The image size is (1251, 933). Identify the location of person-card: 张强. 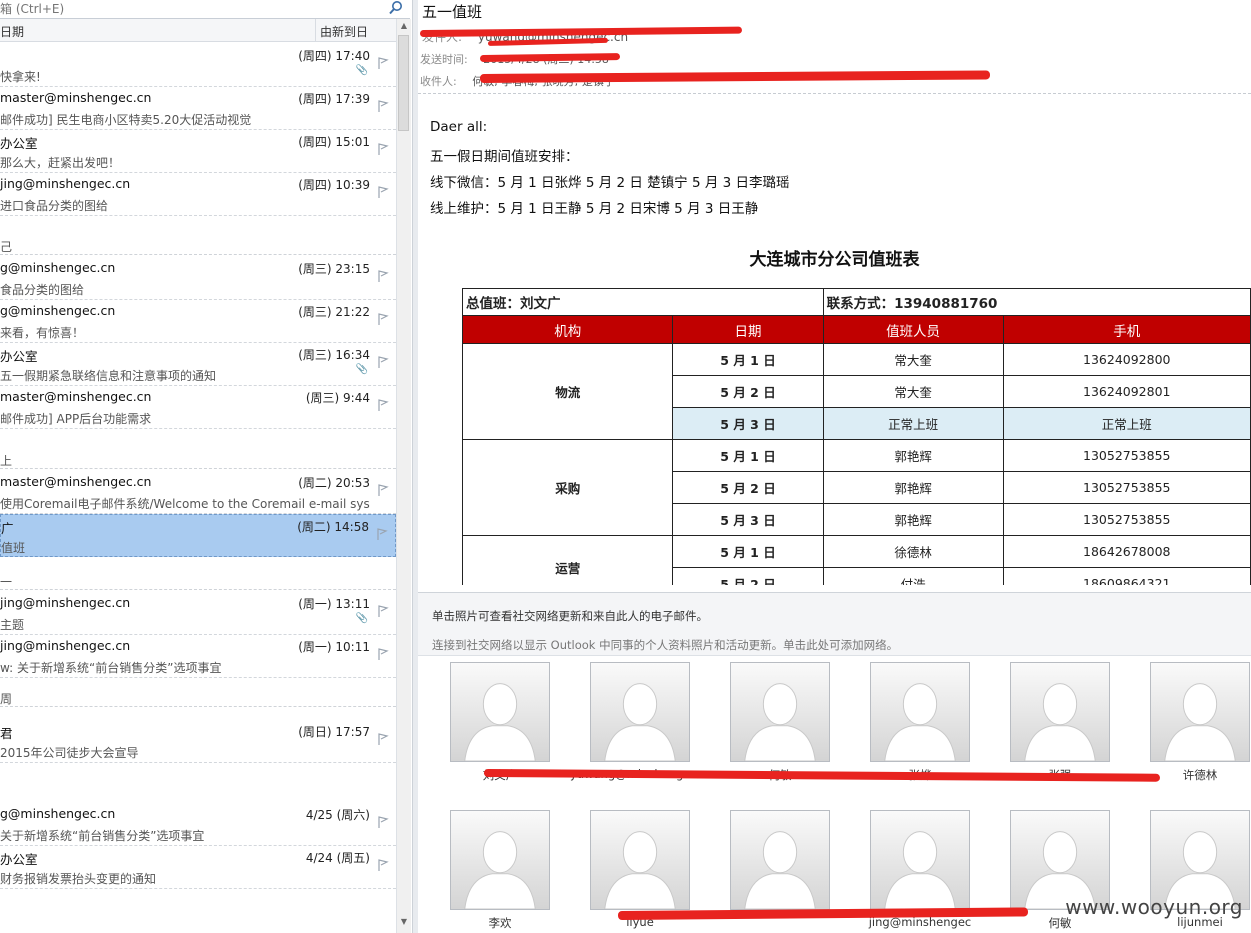
(1060, 722).